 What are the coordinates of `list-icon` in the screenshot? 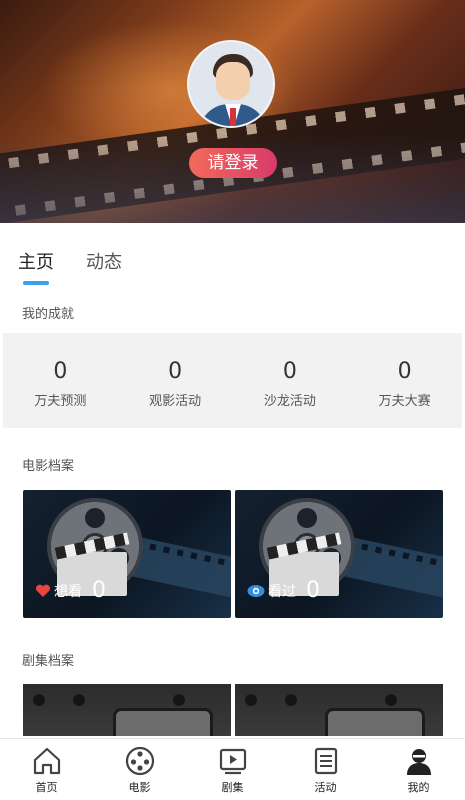 It's located at (325, 761).